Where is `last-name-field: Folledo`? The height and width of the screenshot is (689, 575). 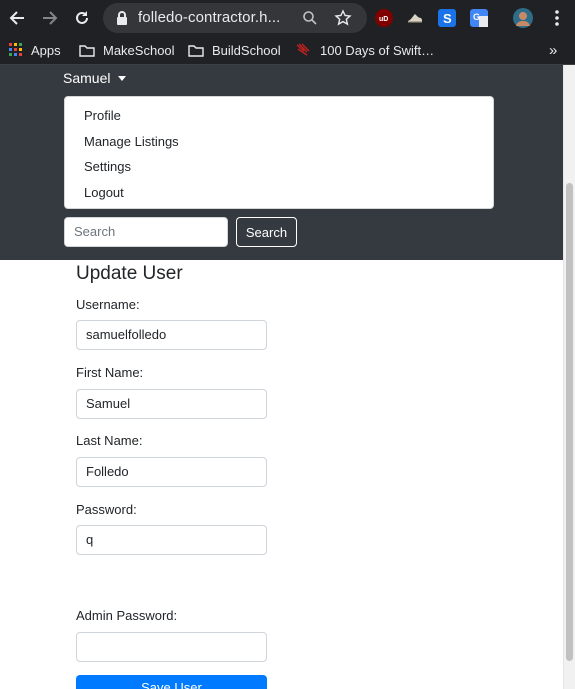
last-name-field: Folledo is located at coordinates (171, 472).